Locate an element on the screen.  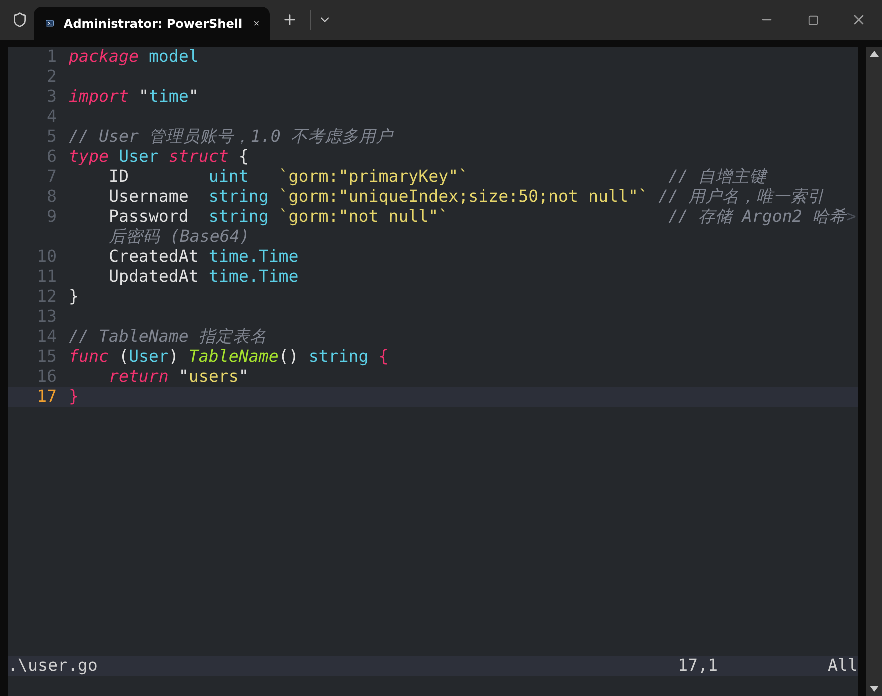
line-number: 16 is located at coordinates (46, 377).